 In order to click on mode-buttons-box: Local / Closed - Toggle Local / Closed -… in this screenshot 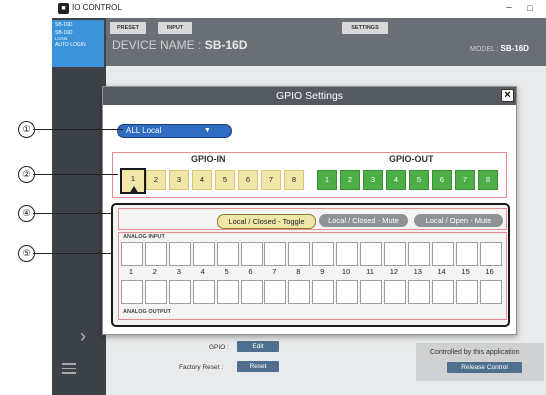, I will do `click(312, 219)`.